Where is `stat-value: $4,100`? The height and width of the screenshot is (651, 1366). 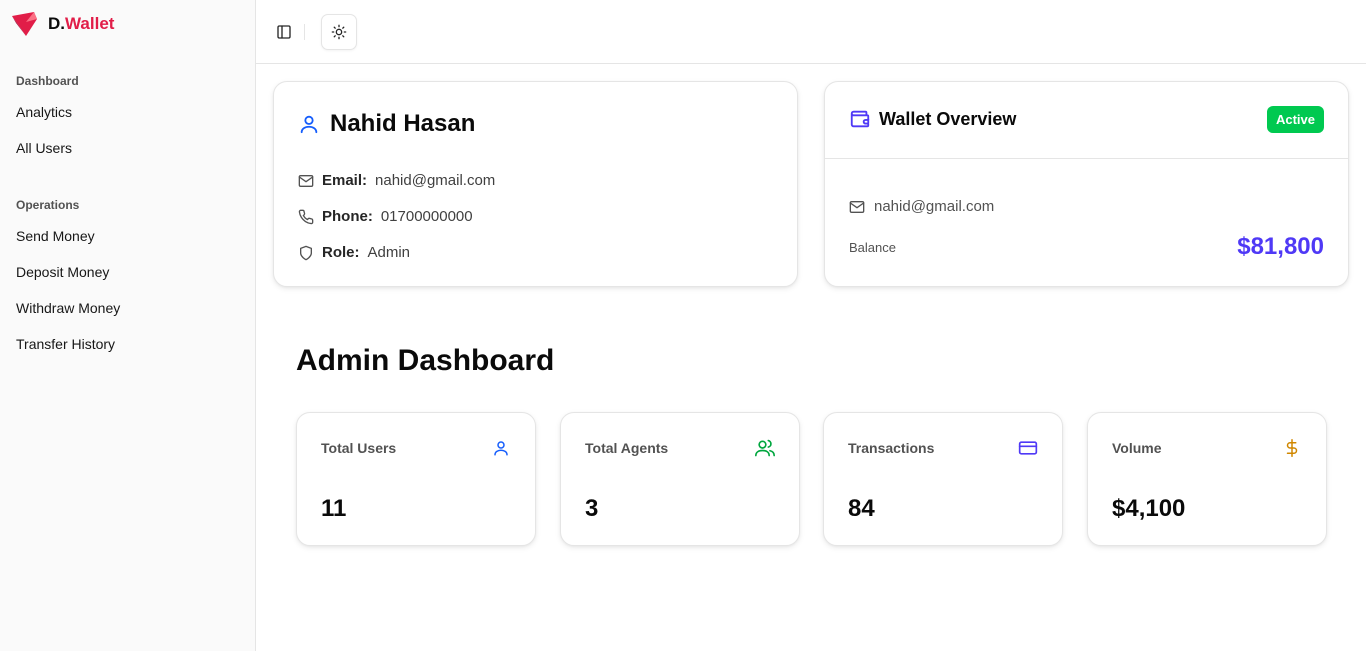
stat-value: $4,100 is located at coordinates (1149, 508).